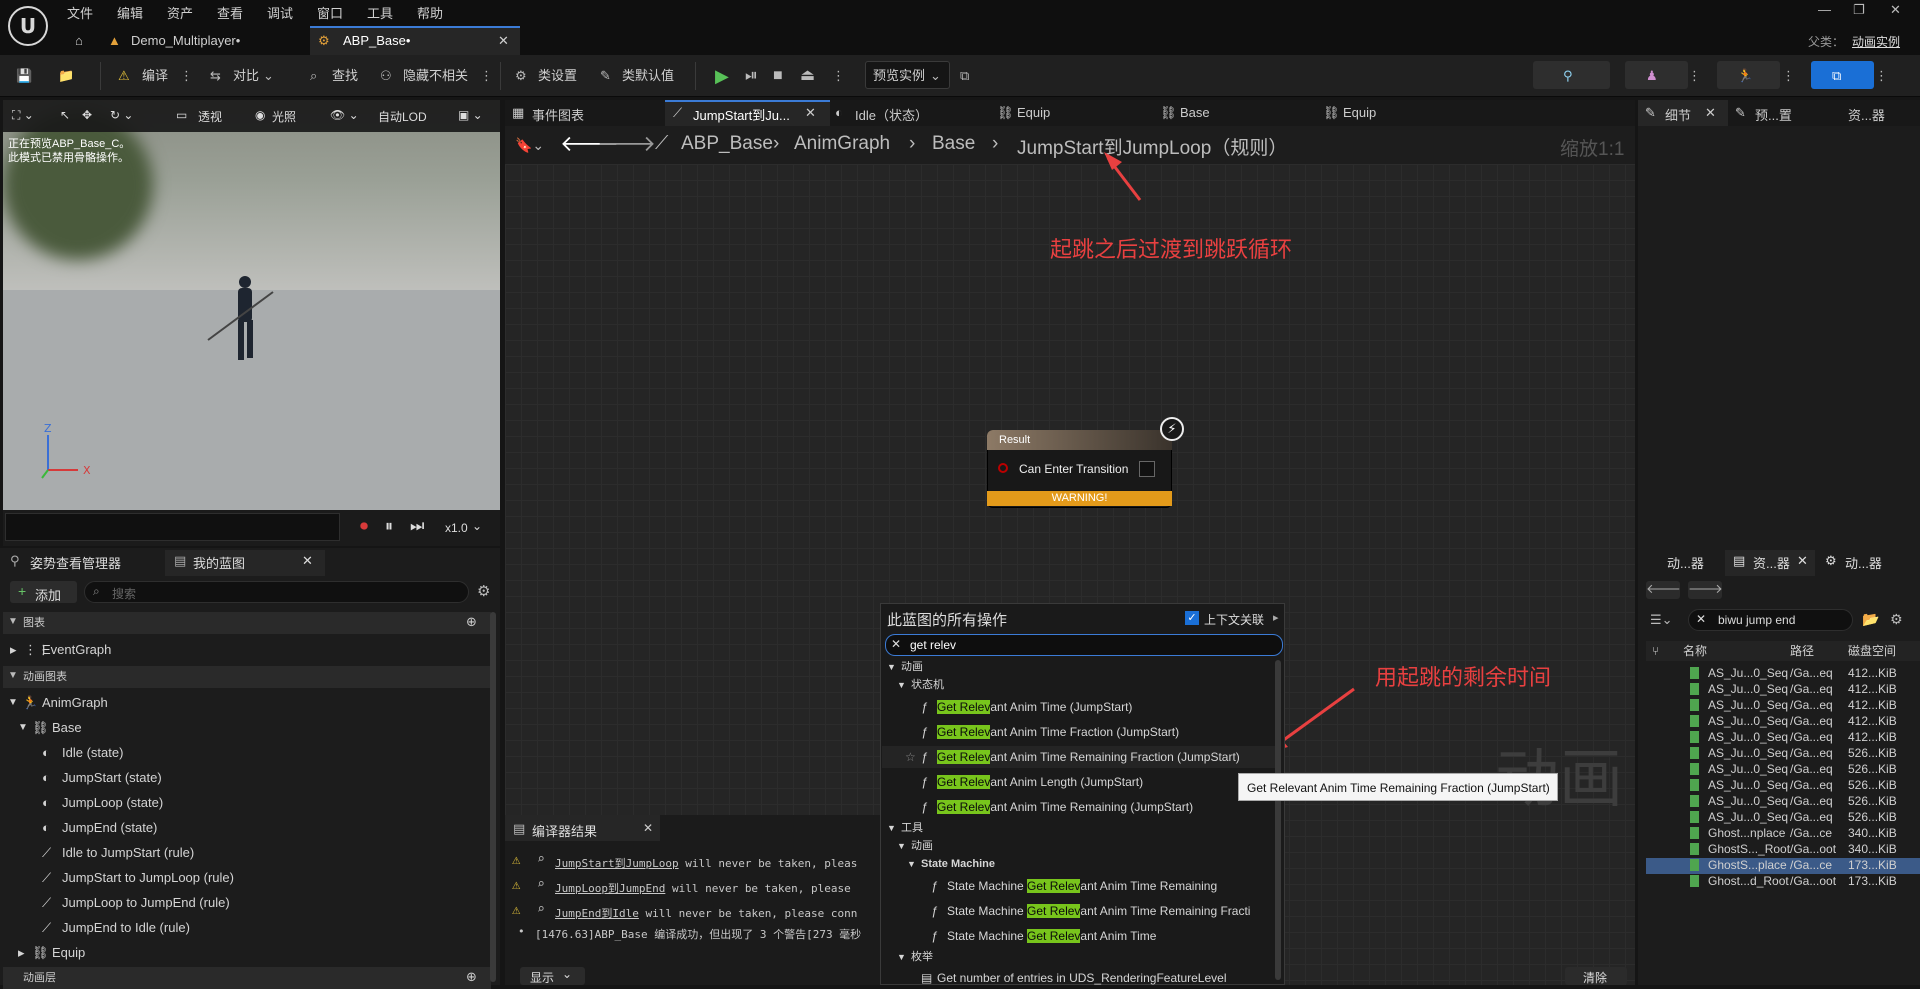 The height and width of the screenshot is (989, 1920). What do you see at coordinates (1192, 618) in the screenshot?
I see `context-sensitive-checkbox: ✓` at bounding box center [1192, 618].